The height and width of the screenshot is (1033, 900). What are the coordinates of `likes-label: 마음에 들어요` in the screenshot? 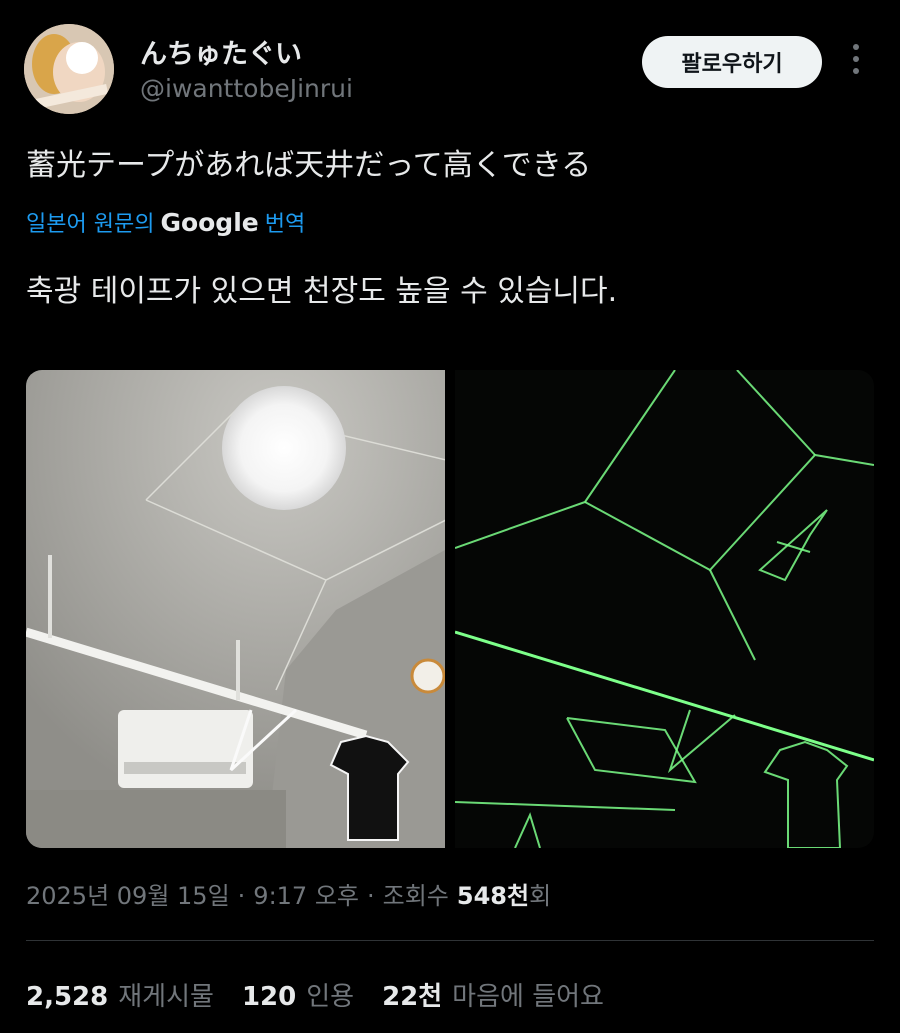 It's located at (528, 994).